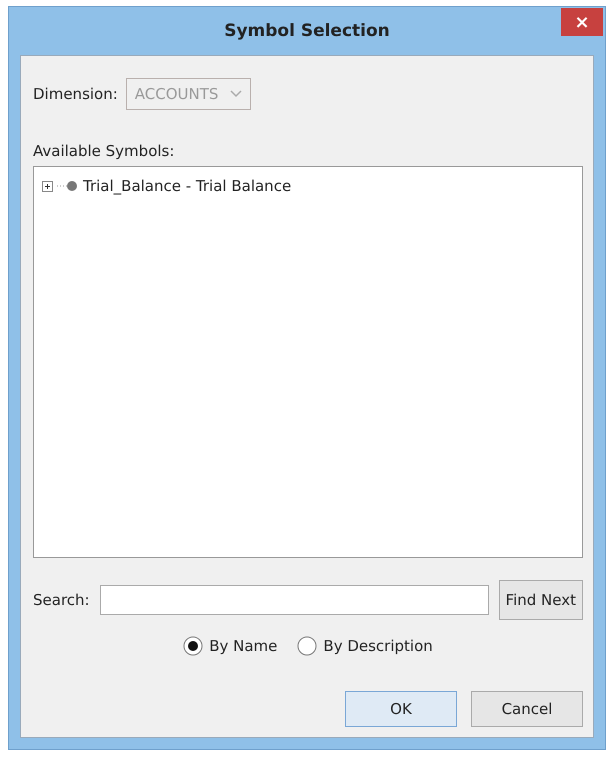 The width and height of the screenshot is (613, 763). What do you see at coordinates (75, 94) in the screenshot?
I see `dimension-label: Dimension:` at bounding box center [75, 94].